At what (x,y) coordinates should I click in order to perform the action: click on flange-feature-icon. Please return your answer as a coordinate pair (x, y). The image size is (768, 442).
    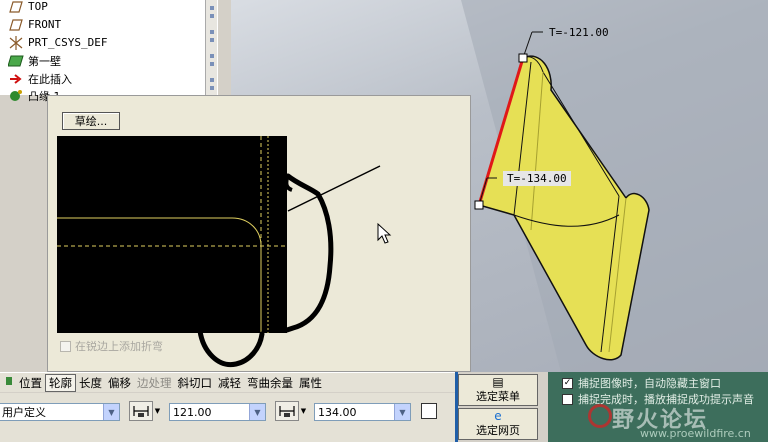
    Looking at the image, I should click on (16, 96).